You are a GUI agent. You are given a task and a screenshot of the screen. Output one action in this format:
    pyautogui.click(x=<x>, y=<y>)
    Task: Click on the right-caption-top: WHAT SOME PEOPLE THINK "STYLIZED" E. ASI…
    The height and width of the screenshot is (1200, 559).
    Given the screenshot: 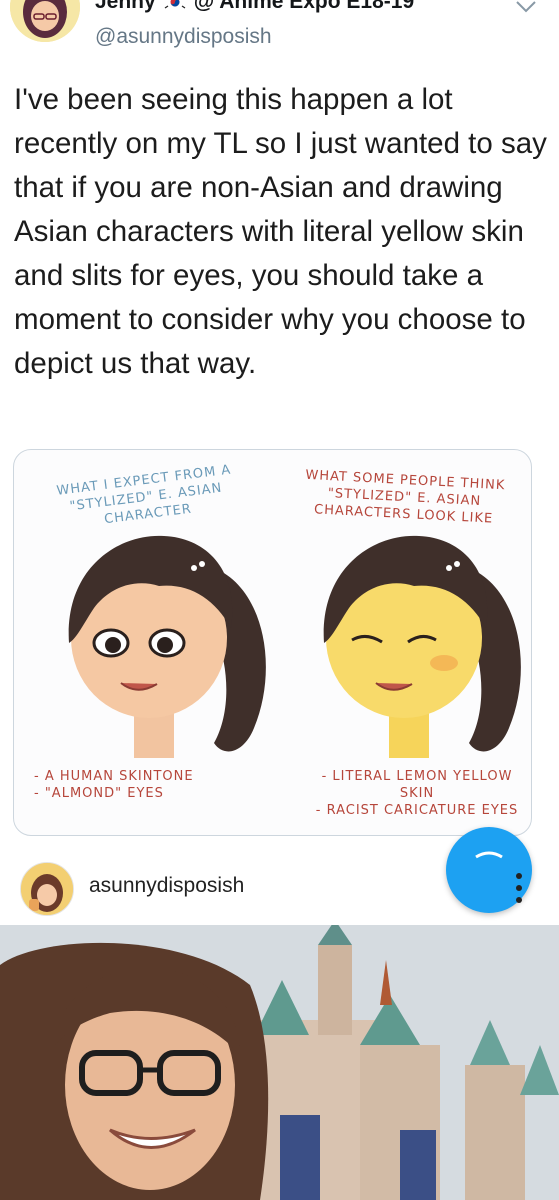 What is the action you would take?
    pyautogui.click(x=404, y=497)
    